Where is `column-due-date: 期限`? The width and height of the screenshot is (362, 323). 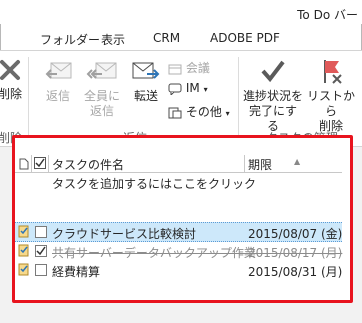 column-due-date: 期限 is located at coordinates (260, 164).